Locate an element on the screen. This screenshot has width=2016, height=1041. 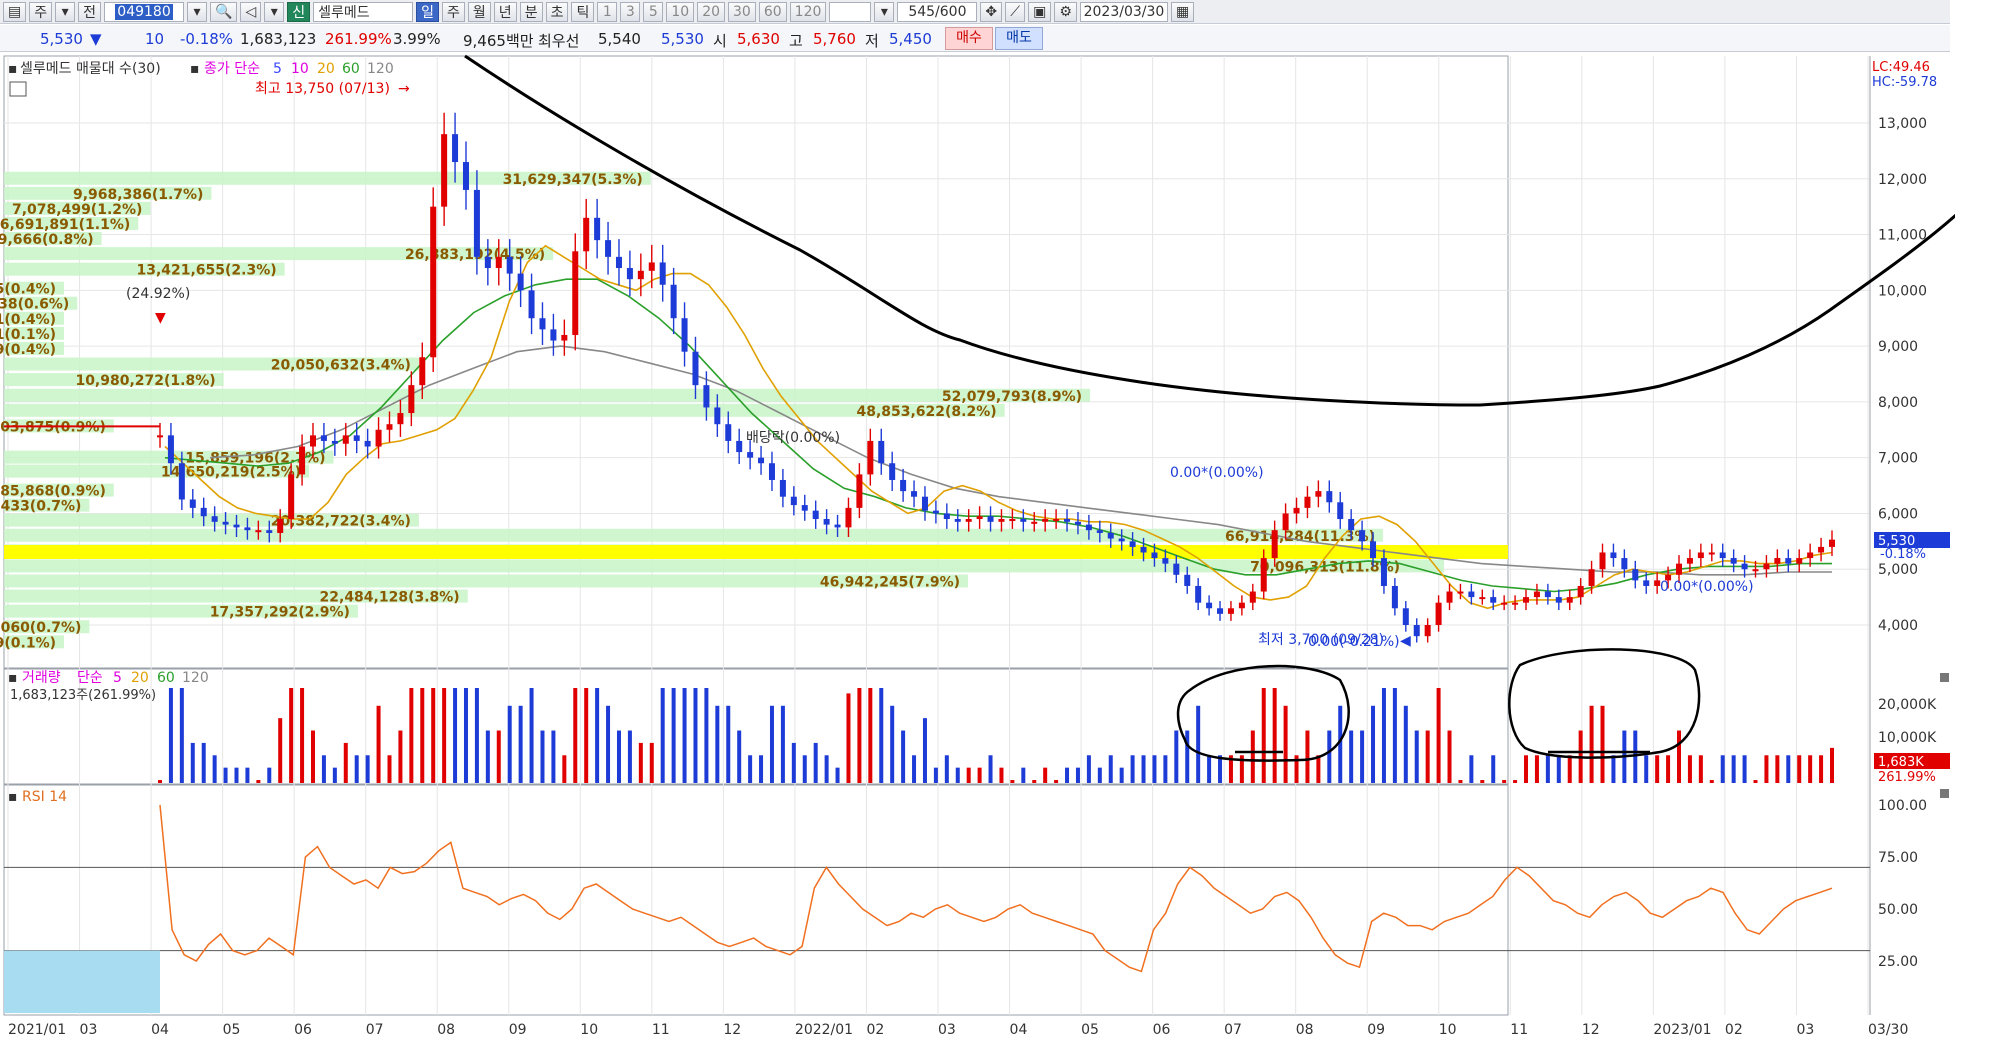
price-tick-label: 7,000 is located at coordinates (1898, 459).